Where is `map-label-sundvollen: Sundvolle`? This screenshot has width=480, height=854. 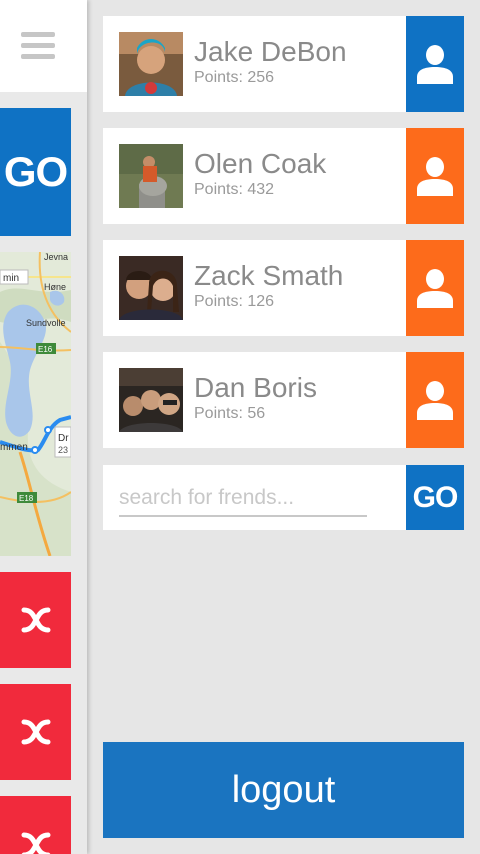 map-label-sundvollen: Sundvolle is located at coordinates (46, 323).